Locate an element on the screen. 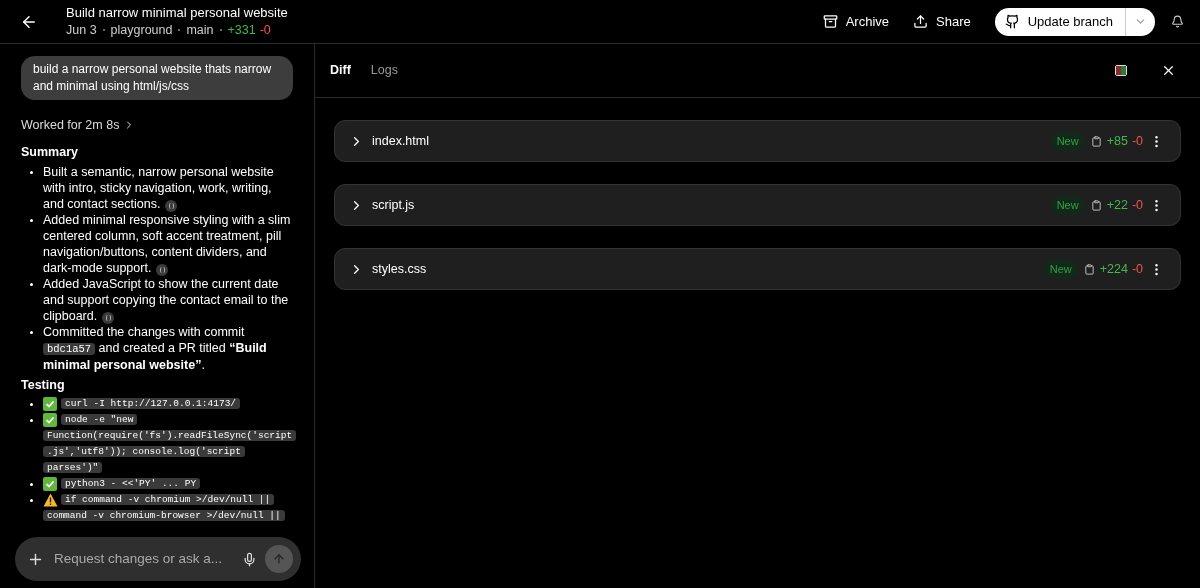  github-icon is located at coordinates (1012, 21).